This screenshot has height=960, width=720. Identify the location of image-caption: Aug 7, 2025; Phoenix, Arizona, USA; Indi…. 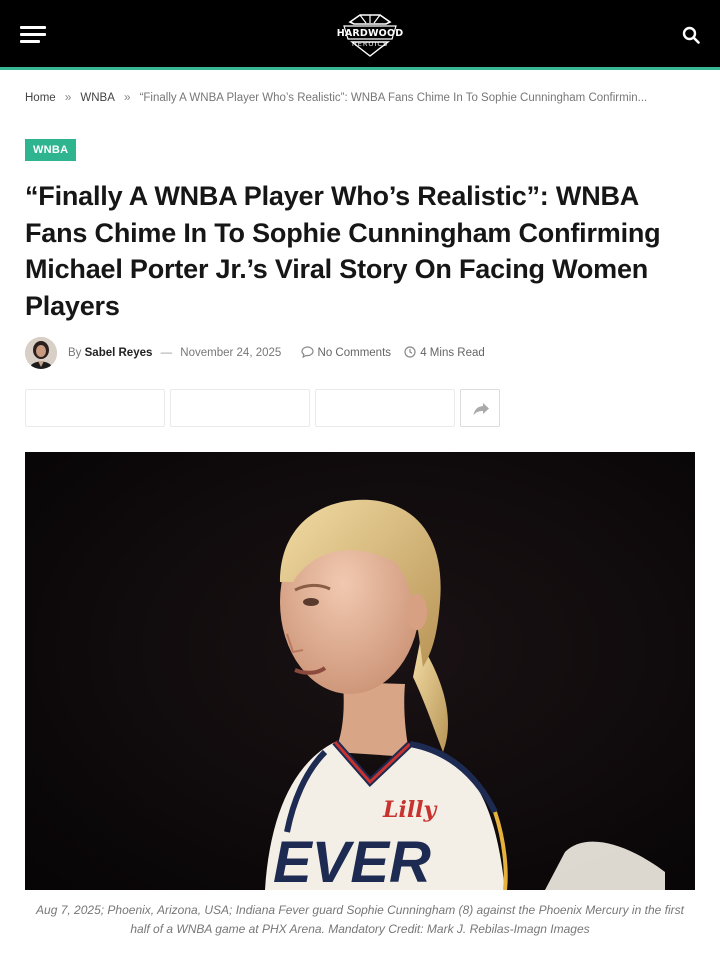
(360, 919).